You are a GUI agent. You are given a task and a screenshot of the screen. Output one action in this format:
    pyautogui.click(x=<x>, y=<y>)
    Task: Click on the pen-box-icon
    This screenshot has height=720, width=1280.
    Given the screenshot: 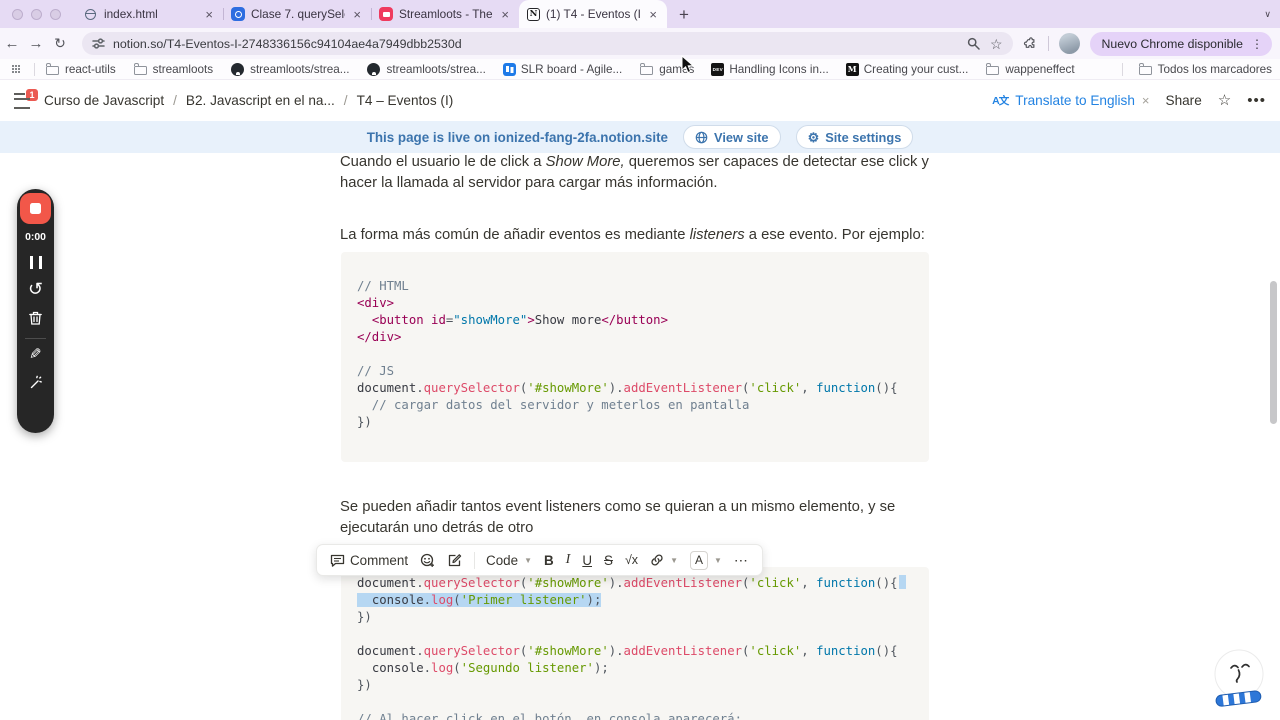 What is the action you would take?
    pyautogui.click(x=455, y=559)
    